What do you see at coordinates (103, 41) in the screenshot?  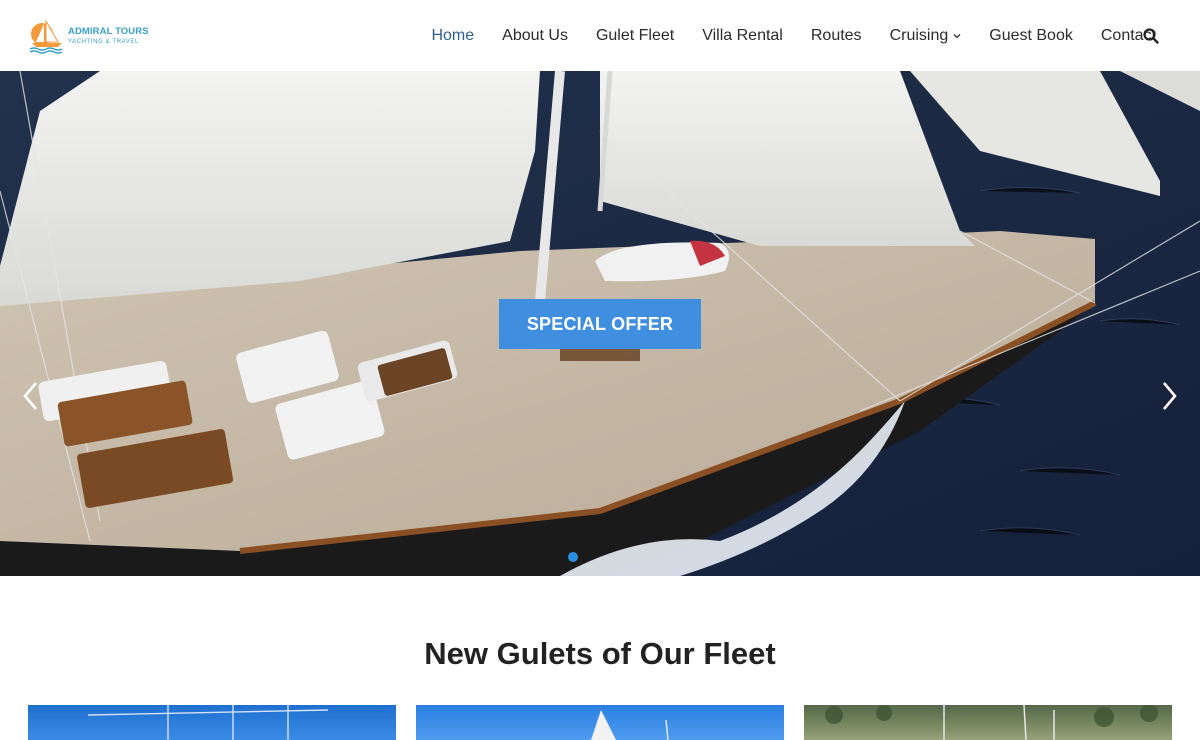 I see `logo-subtitle: YACHTING & TRAVEL` at bounding box center [103, 41].